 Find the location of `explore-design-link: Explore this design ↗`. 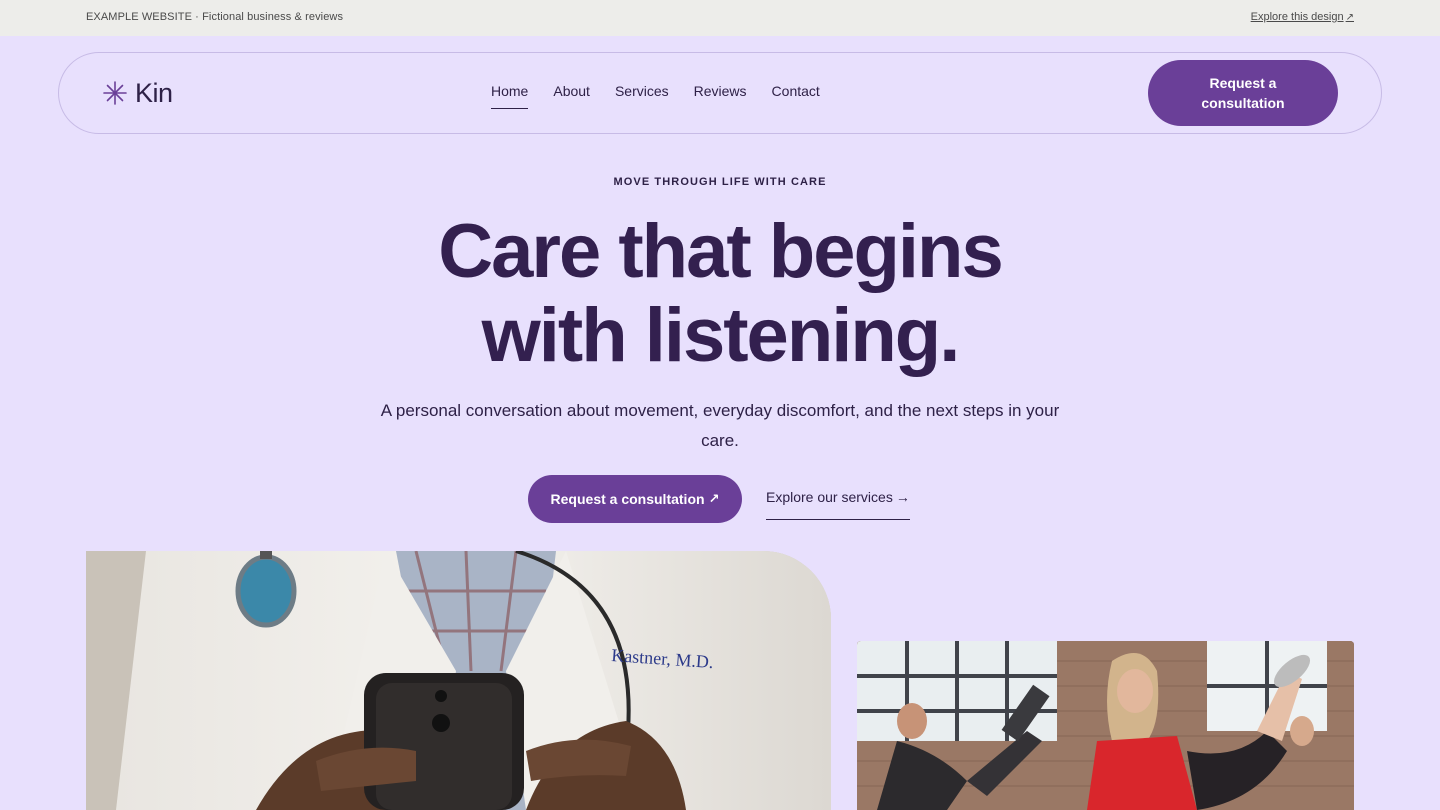

explore-design-link: Explore this design ↗ is located at coordinates (1302, 17).